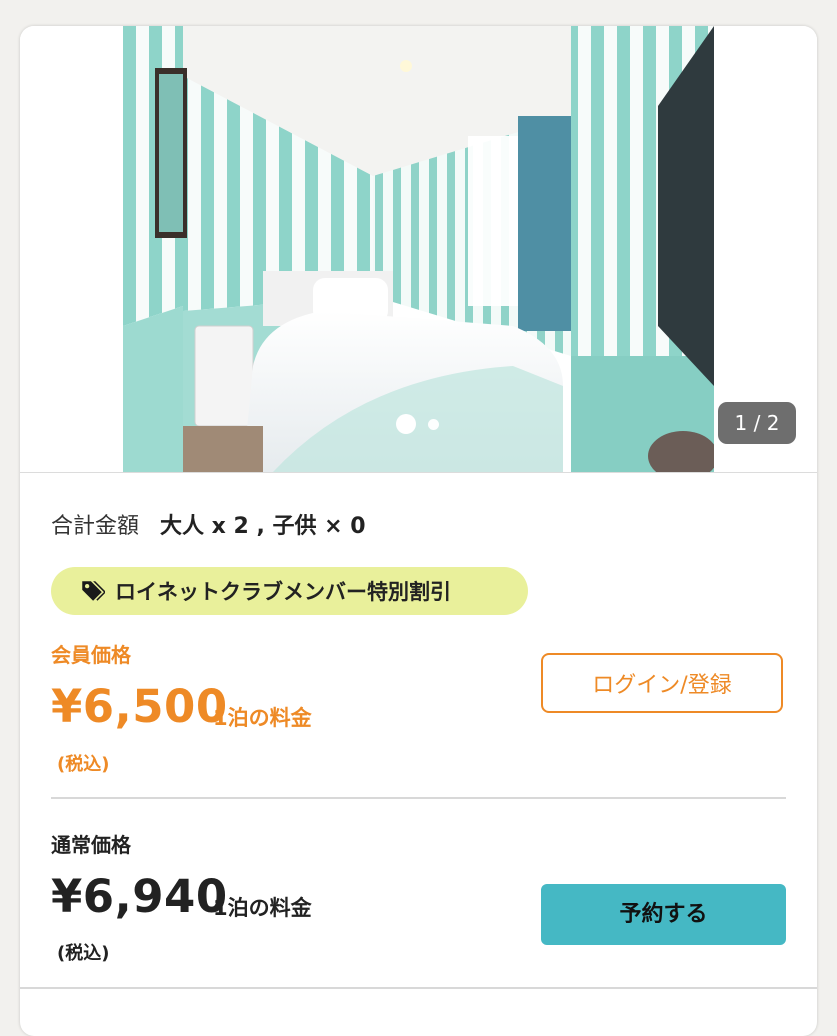 Image resolution: width=837 pixels, height=1036 pixels. What do you see at coordinates (262, 908) in the screenshot?
I see `regular-price-unit: 1泊の料金` at bounding box center [262, 908].